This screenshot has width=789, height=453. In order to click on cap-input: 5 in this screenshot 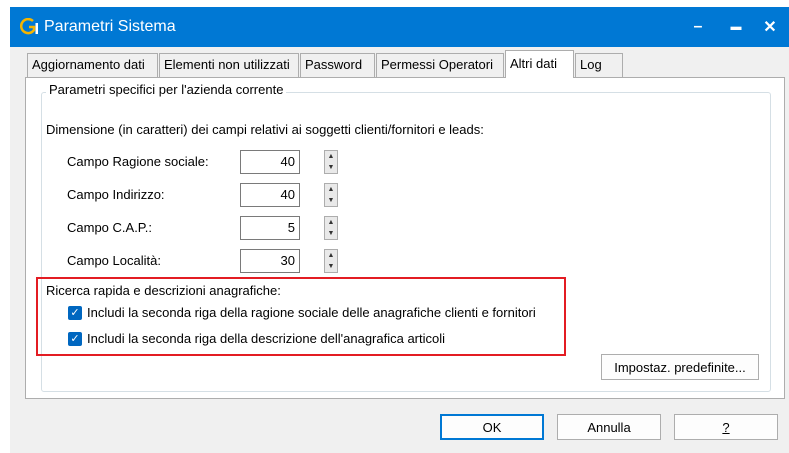, I will do `click(270, 228)`.